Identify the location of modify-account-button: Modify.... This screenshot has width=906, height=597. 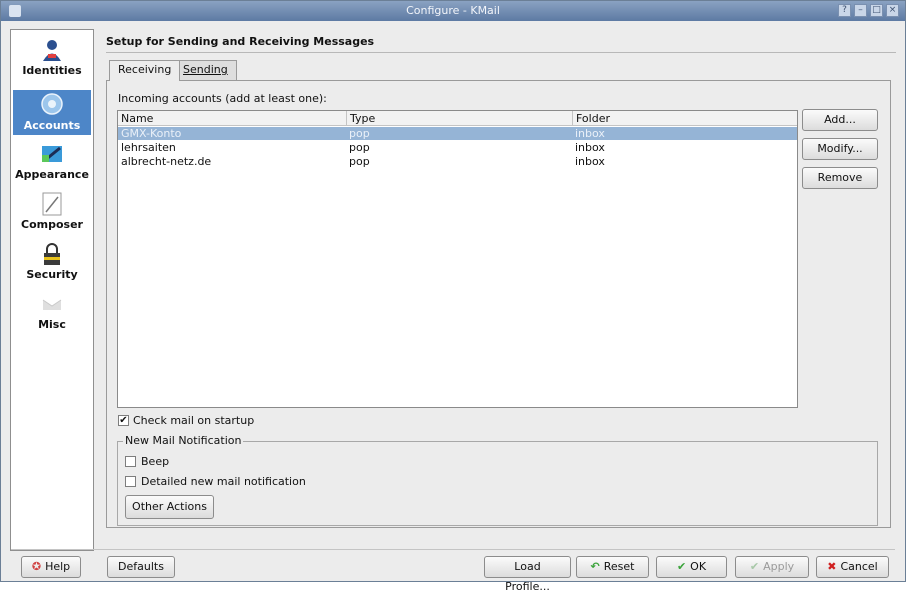
(840, 149).